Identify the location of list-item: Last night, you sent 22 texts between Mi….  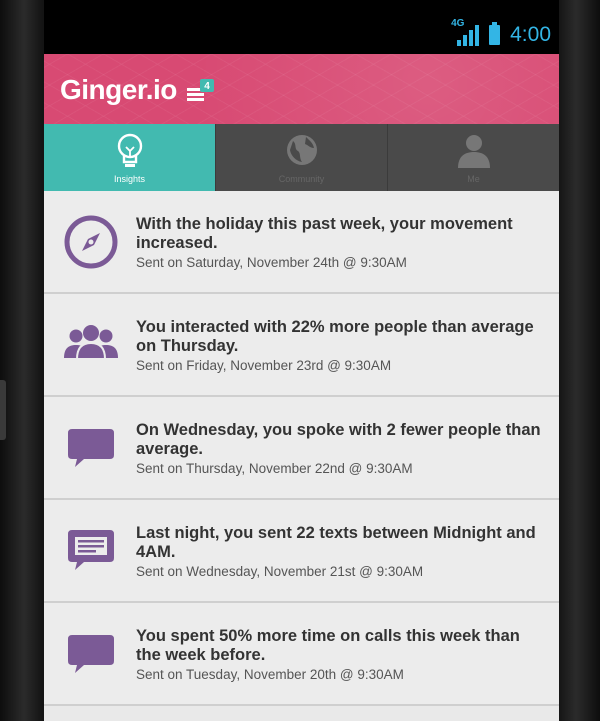
(301, 551).